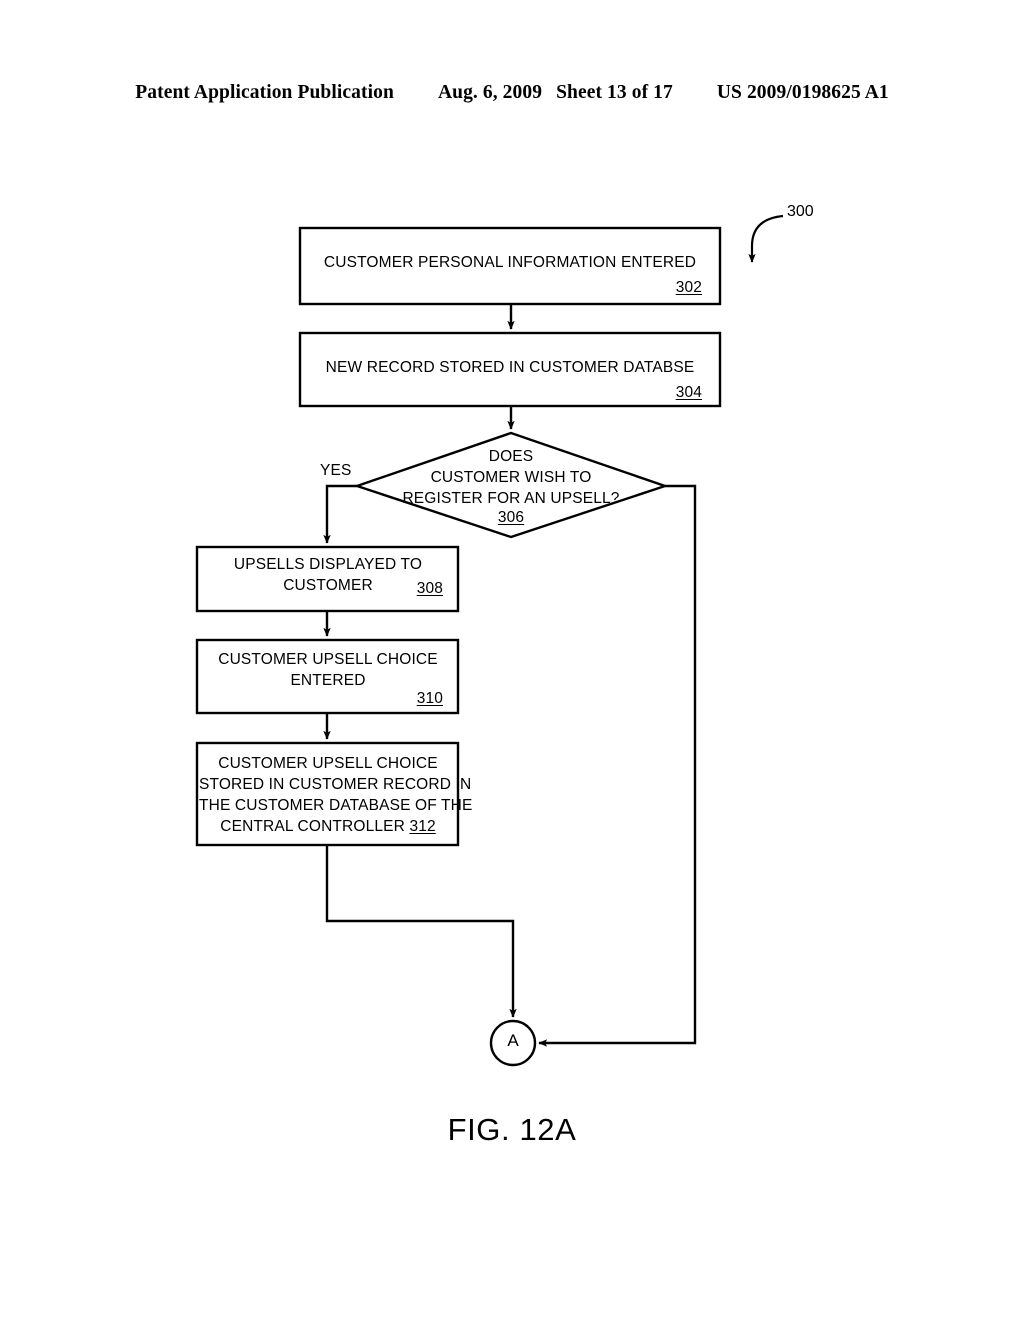 The image size is (1024, 1320). What do you see at coordinates (335, 784) in the screenshot?
I see `node-312-line-2: STORED IN CUSTOMER RECORD IN` at bounding box center [335, 784].